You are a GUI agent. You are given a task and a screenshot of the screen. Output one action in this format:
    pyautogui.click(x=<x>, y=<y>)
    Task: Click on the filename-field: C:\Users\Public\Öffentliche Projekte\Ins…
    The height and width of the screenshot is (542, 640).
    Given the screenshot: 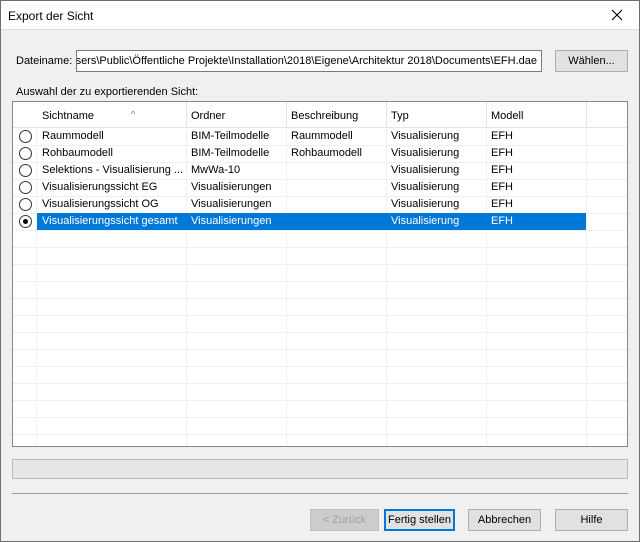 What is the action you would take?
    pyautogui.click(x=309, y=61)
    